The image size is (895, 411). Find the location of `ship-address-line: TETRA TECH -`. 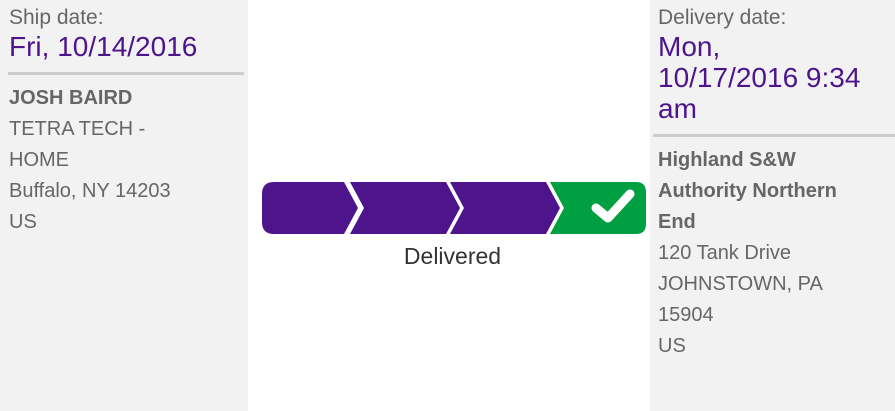

ship-address-line: TETRA TECH - is located at coordinates (77, 129).